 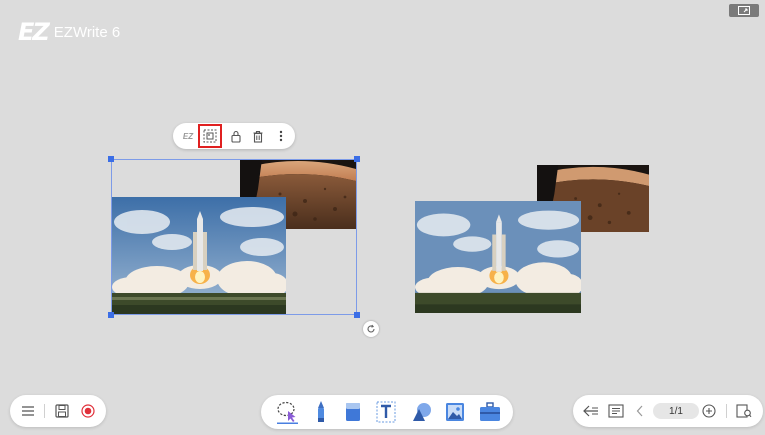 What do you see at coordinates (62, 411) in the screenshot?
I see `save-icon` at bounding box center [62, 411].